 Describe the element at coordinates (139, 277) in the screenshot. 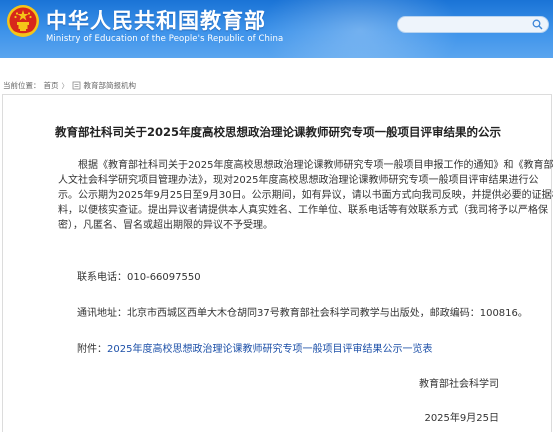

I see `contact-phone: 联系电话：010-66097550` at that location.